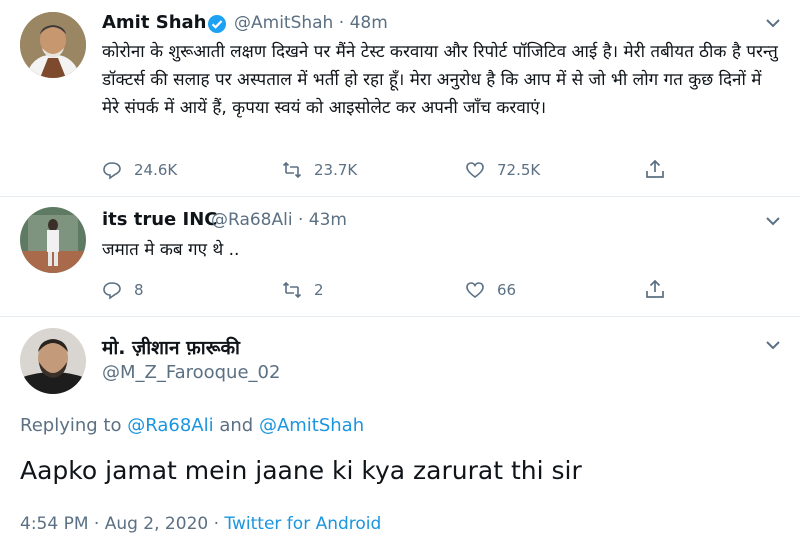 The image size is (800, 558). I want to click on mention-link: @Ra68Ali, so click(170, 425).